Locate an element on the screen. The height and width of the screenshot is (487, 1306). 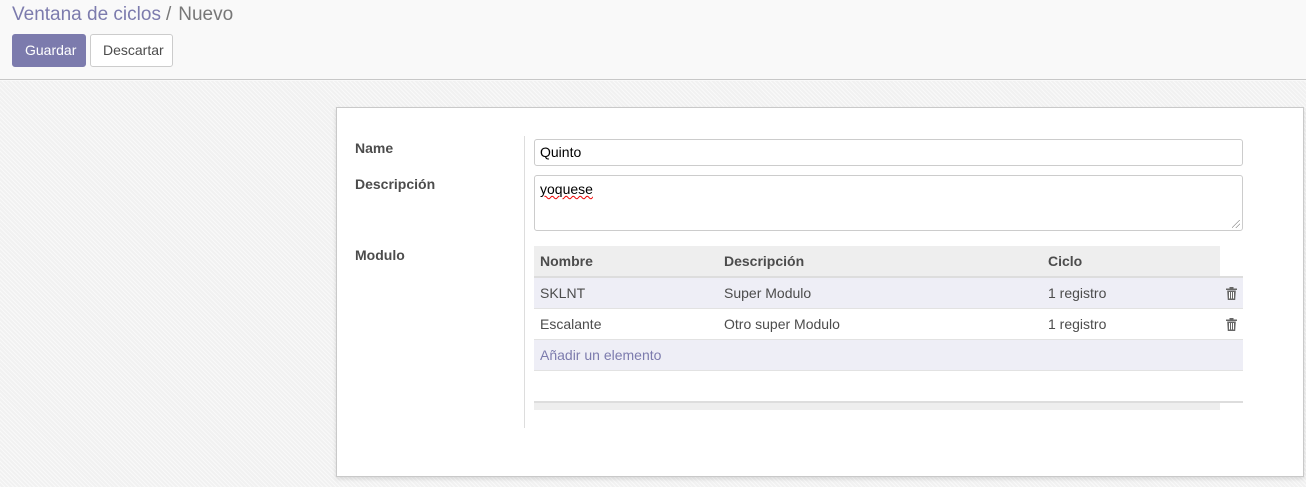
description-text: yoquese is located at coordinates (566, 189).